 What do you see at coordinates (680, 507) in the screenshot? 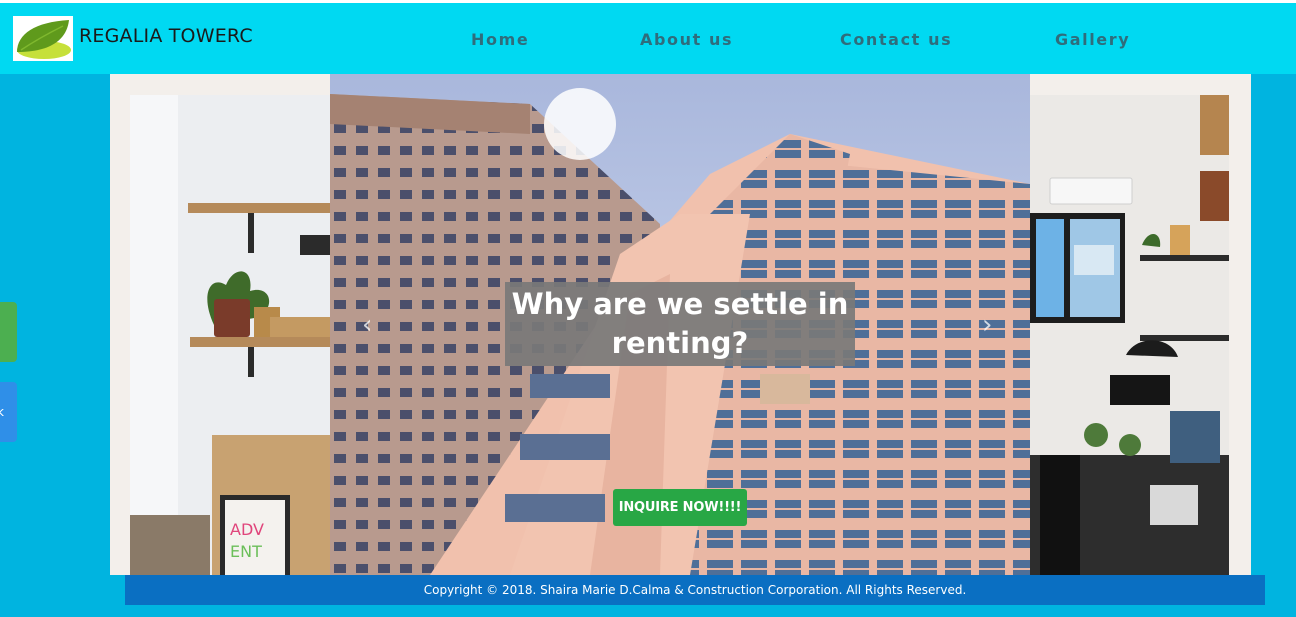
I see `inquire-now-button: INQUIRE NOW!!!!` at bounding box center [680, 507].